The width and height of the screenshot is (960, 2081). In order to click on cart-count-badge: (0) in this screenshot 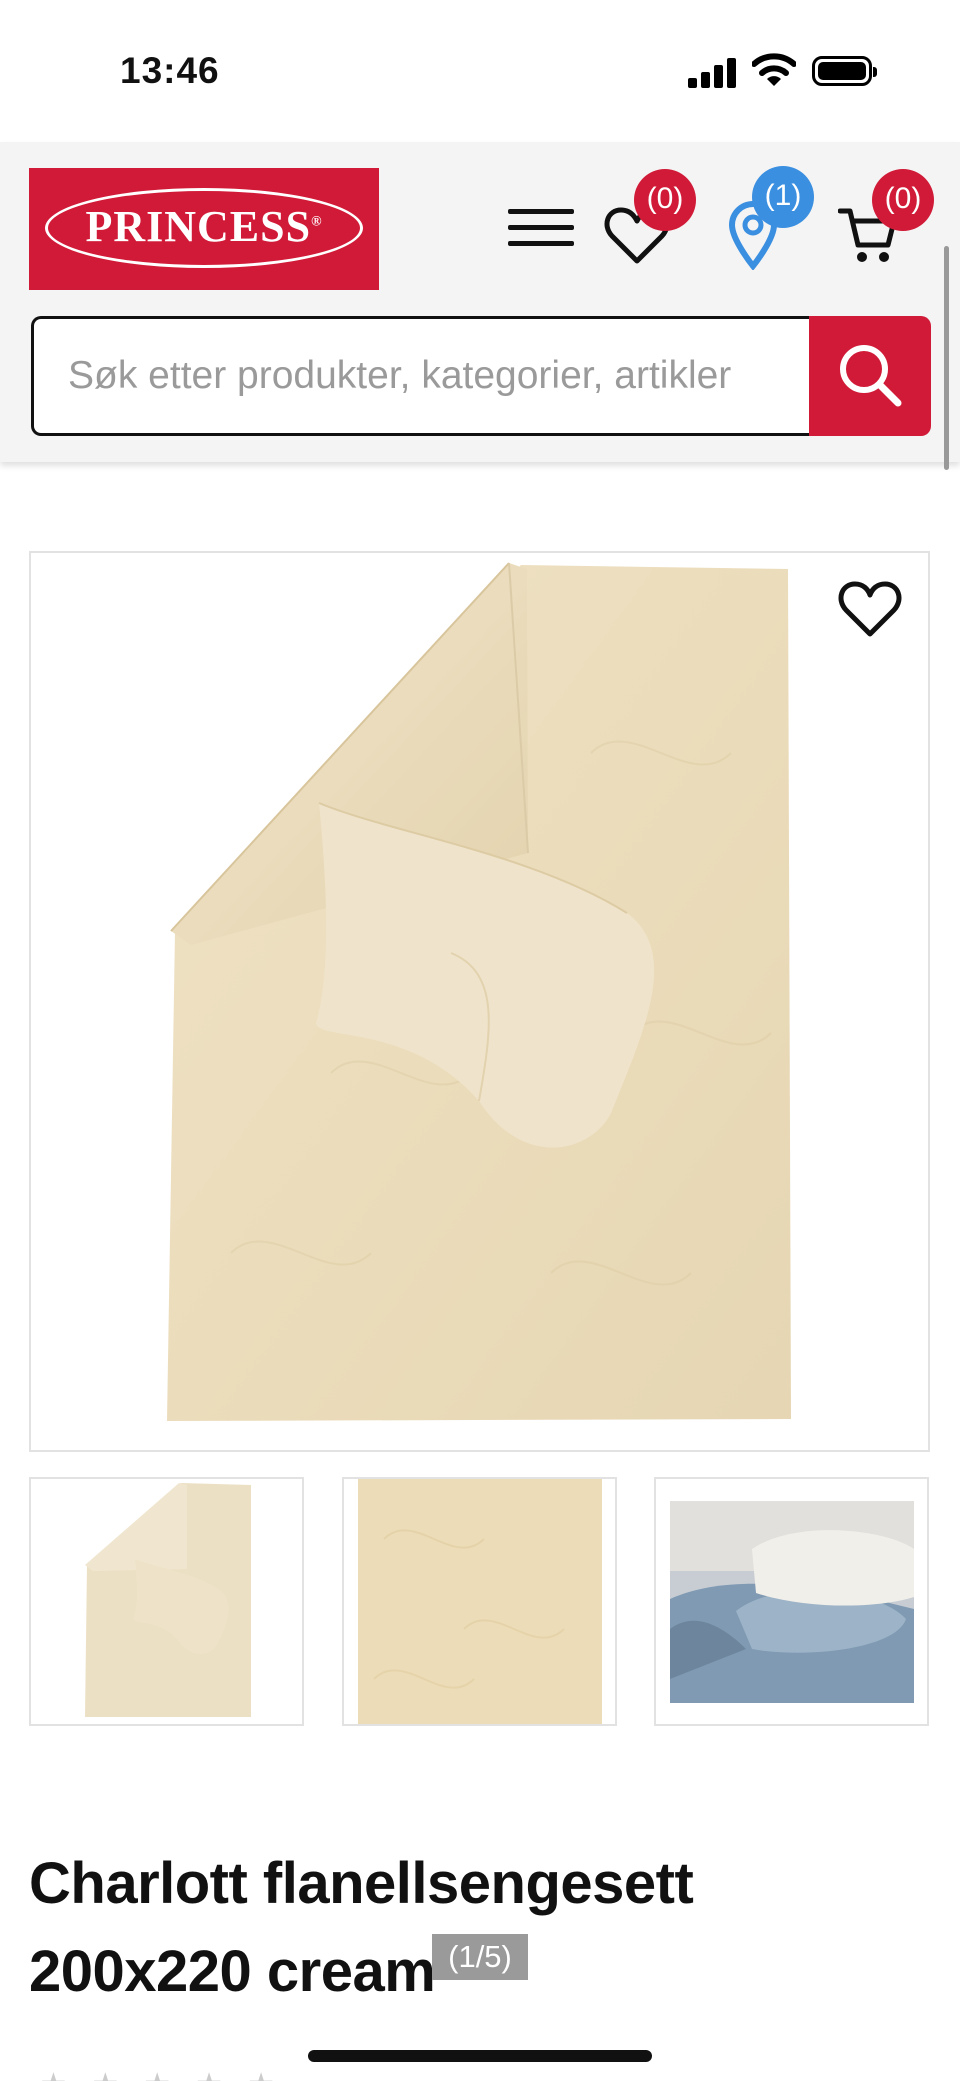, I will do `click(903, 200)`.